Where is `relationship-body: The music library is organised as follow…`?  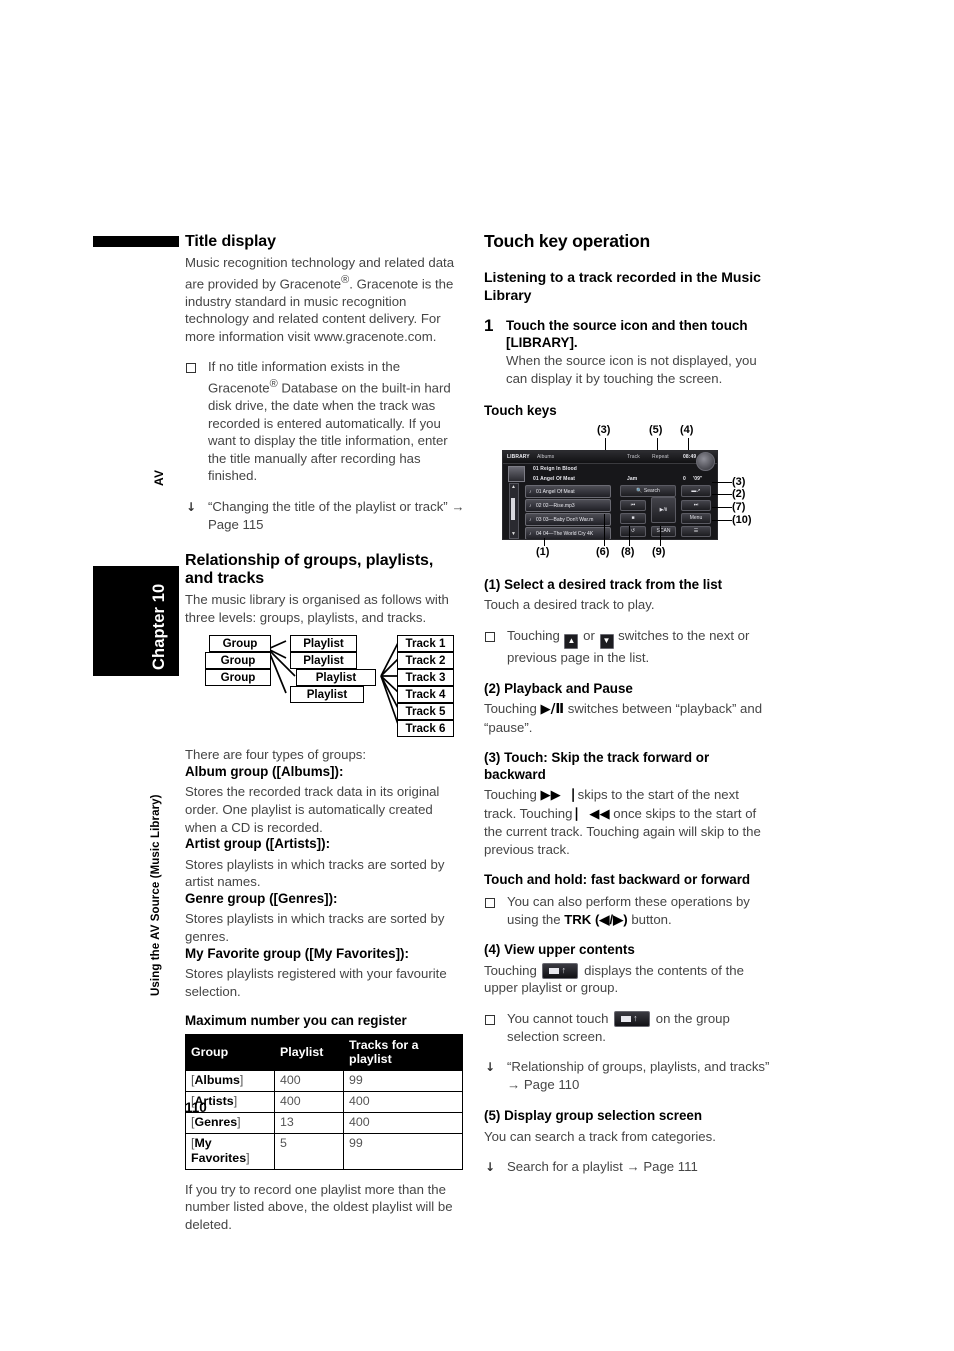 relationship-body: The music library is organised as follow… is located at coordinates (317, 608).